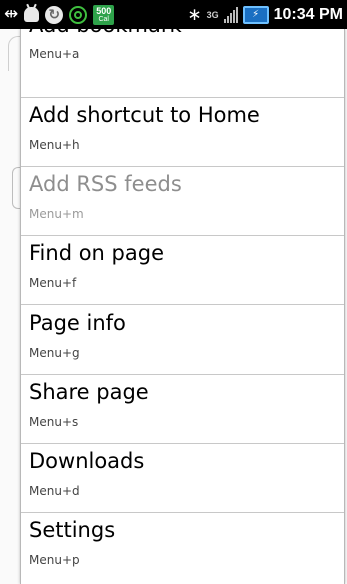 The image size is (347, 584). Describe the element at coordinates (89, 392) in the screenshot. I see `menu-item-label: Share page` at that location.